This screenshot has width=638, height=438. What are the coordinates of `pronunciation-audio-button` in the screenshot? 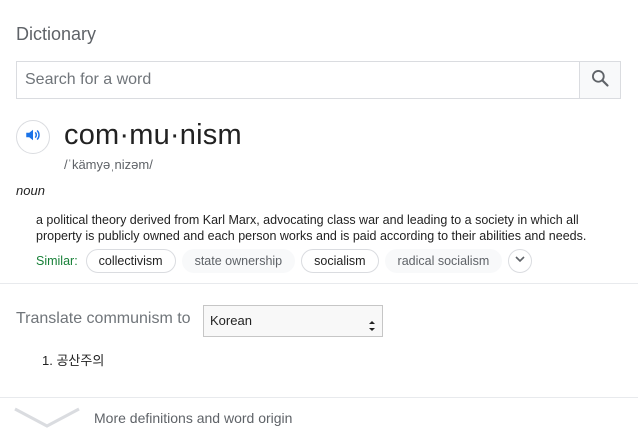 It's located at (33, 137).